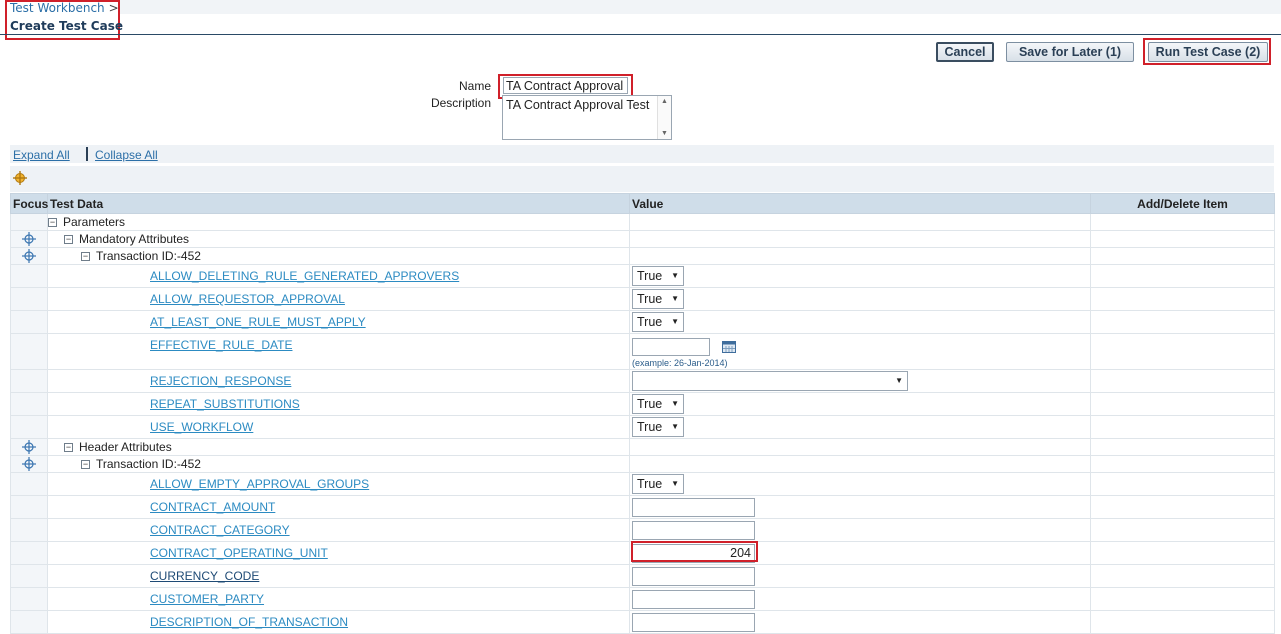 Image resolution: width=1281 pixels, height=634 pixels. I want to click on table-row: − Parameters, so click(642, 222).